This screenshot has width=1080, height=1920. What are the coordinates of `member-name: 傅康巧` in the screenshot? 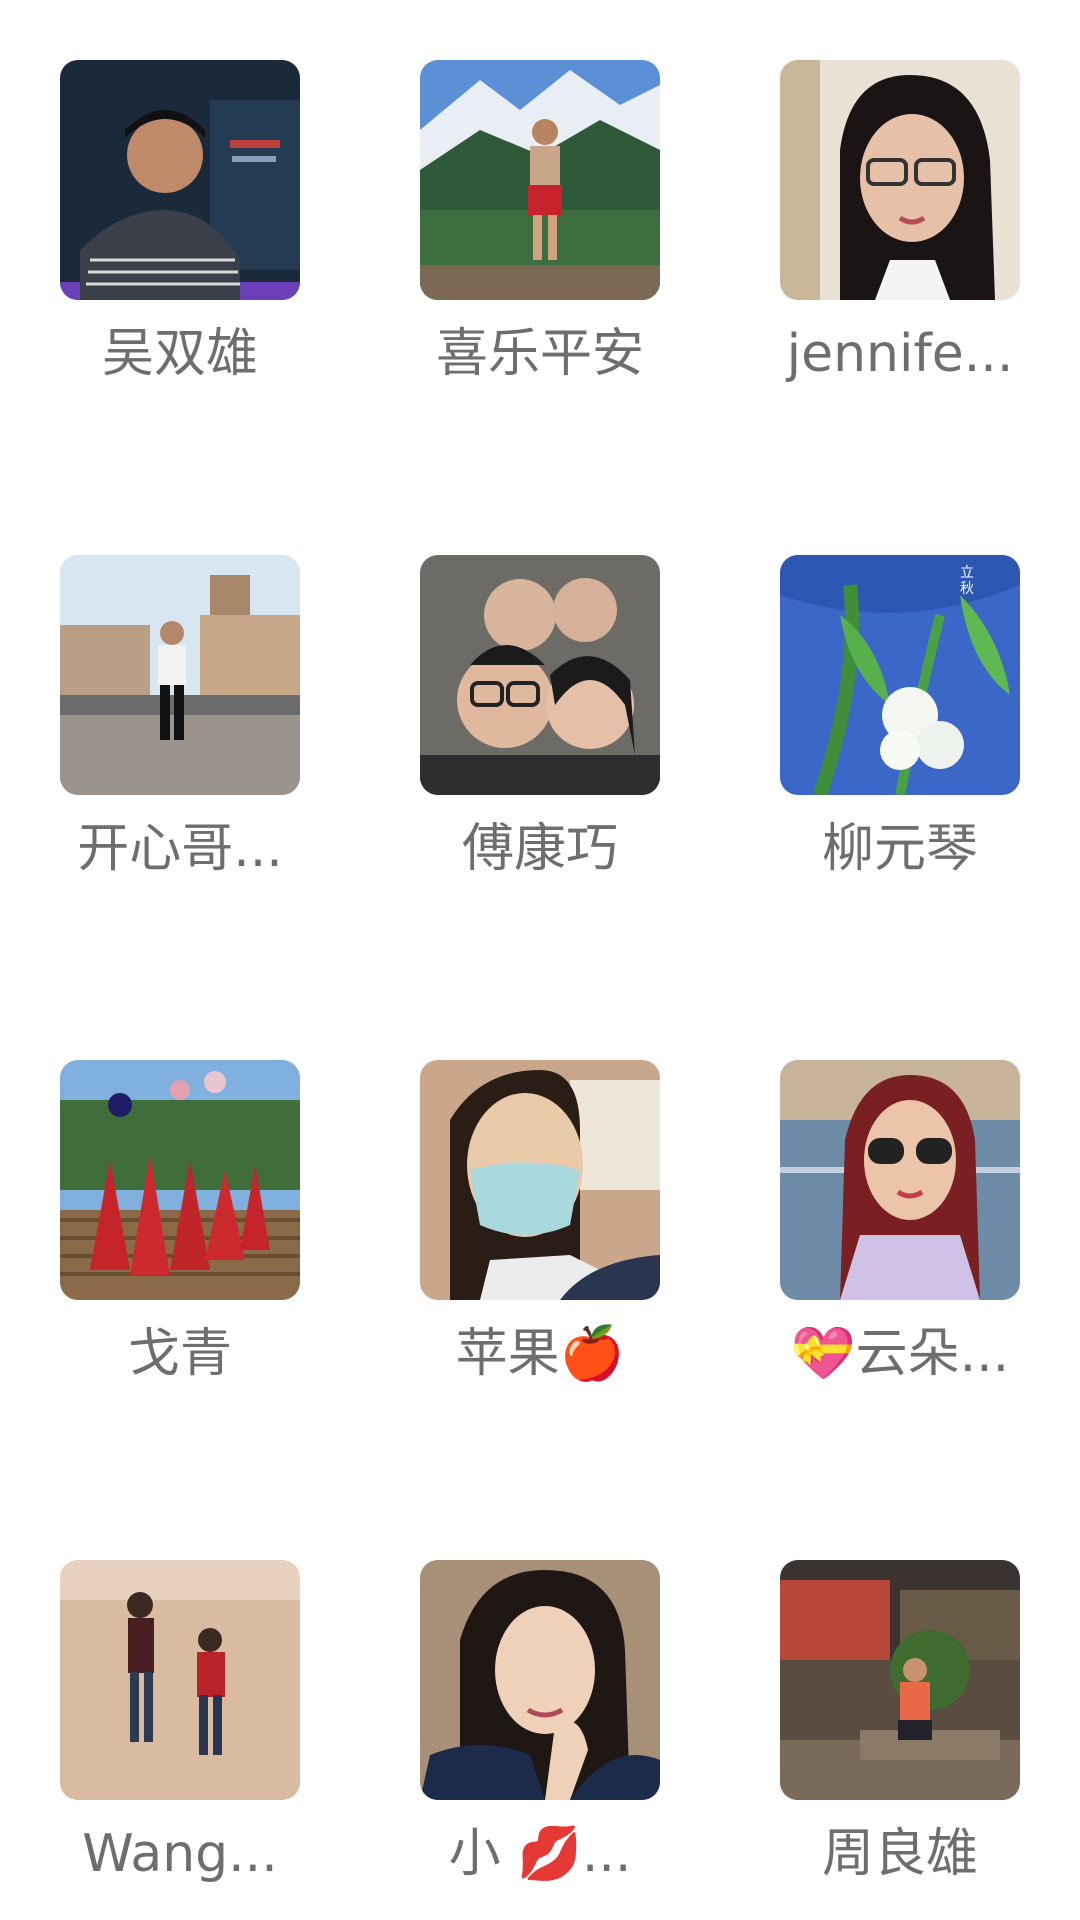 It's located at (539, 849).